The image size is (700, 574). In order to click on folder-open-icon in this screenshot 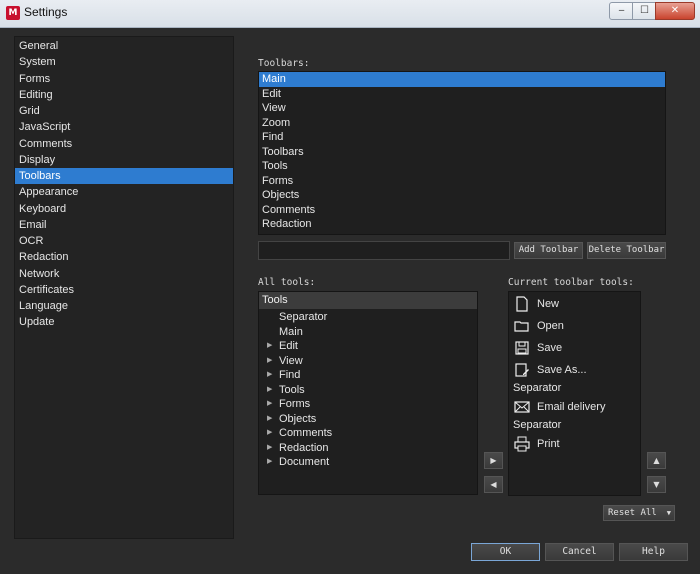, I will do `click(522, 326)`.